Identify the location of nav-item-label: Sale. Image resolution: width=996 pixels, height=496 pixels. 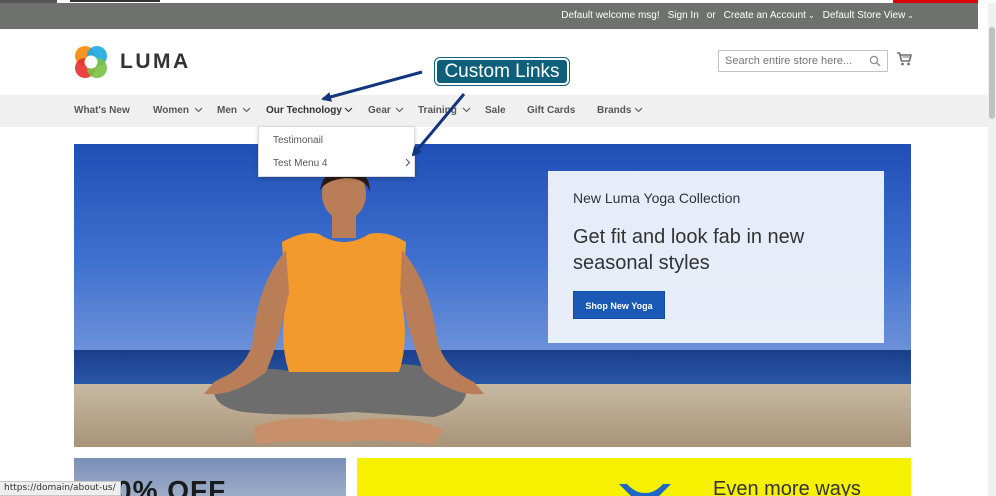
(495, 110).